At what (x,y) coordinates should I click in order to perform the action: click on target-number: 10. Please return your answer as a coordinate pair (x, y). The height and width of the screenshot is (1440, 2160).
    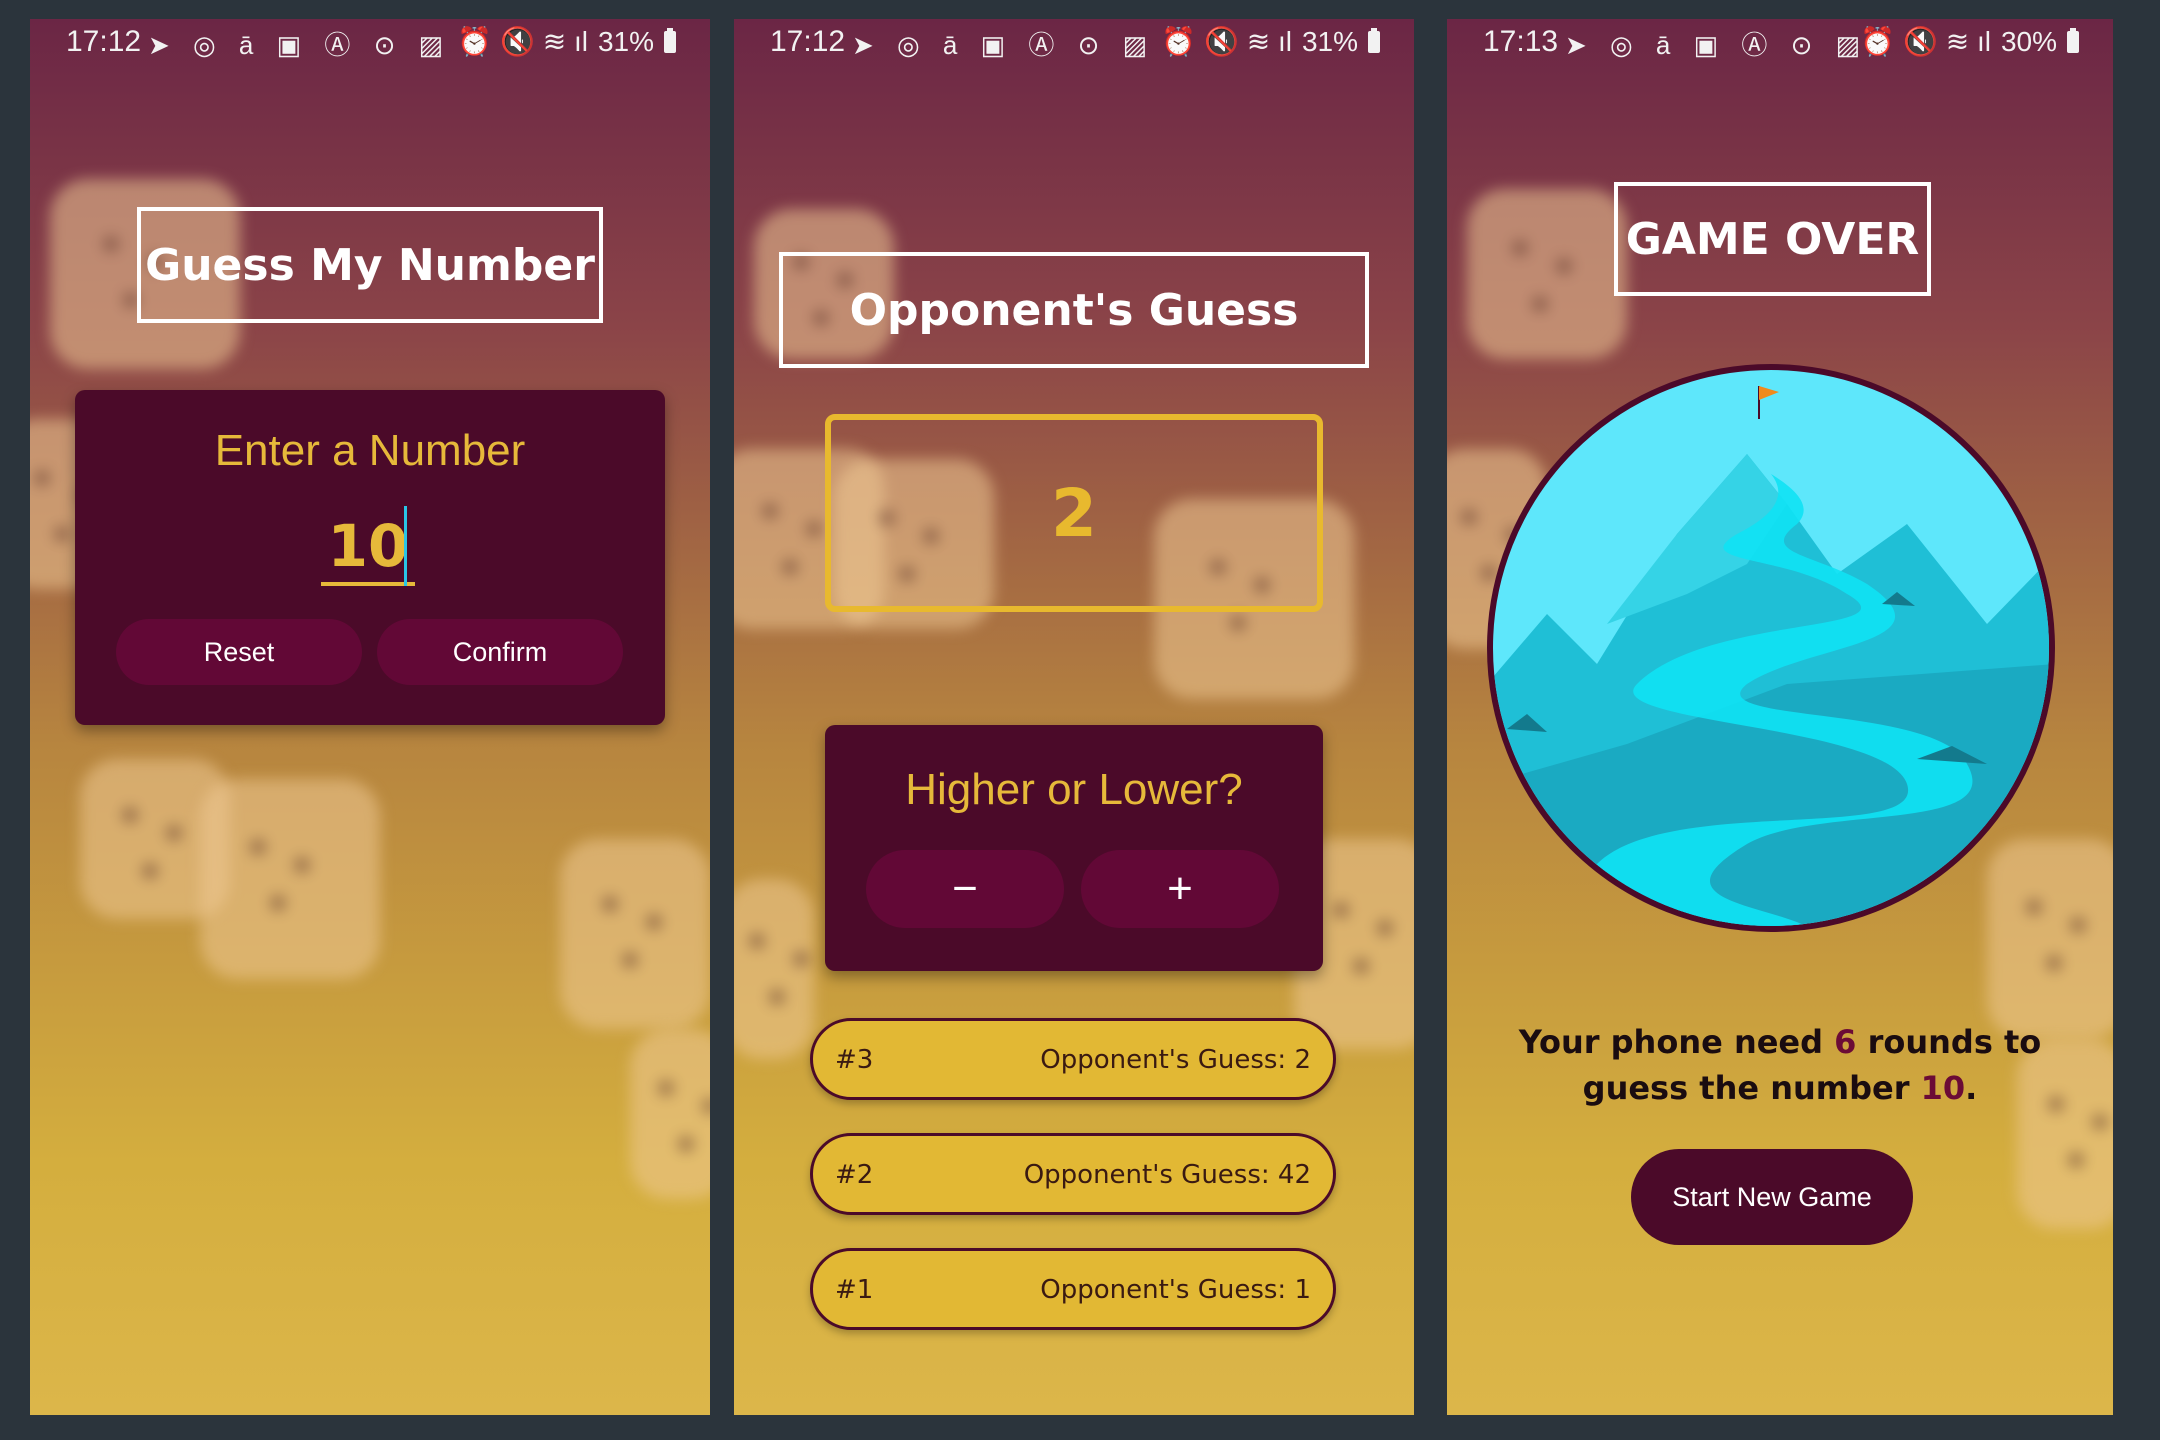
    Looking at the image, I should click on (1943, 1088).